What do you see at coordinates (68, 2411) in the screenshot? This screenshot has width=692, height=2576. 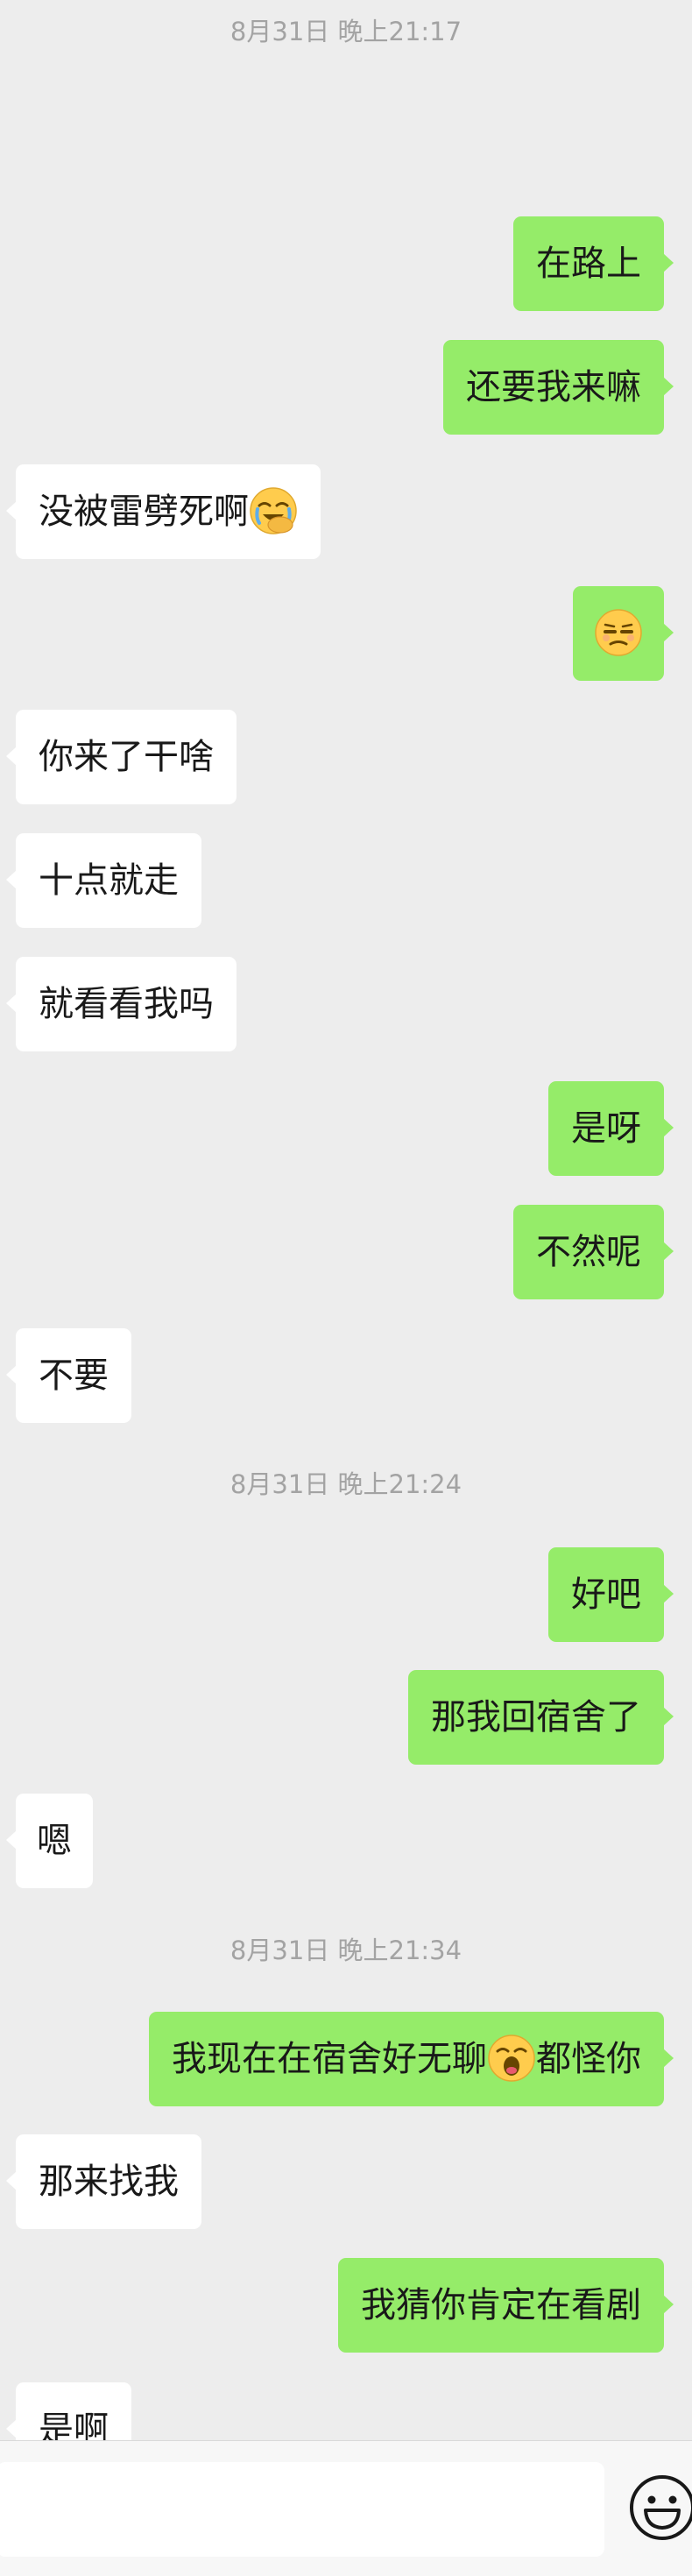 I see `message-bubble-incoming: 是啊` at bounding box center [68, 2411].